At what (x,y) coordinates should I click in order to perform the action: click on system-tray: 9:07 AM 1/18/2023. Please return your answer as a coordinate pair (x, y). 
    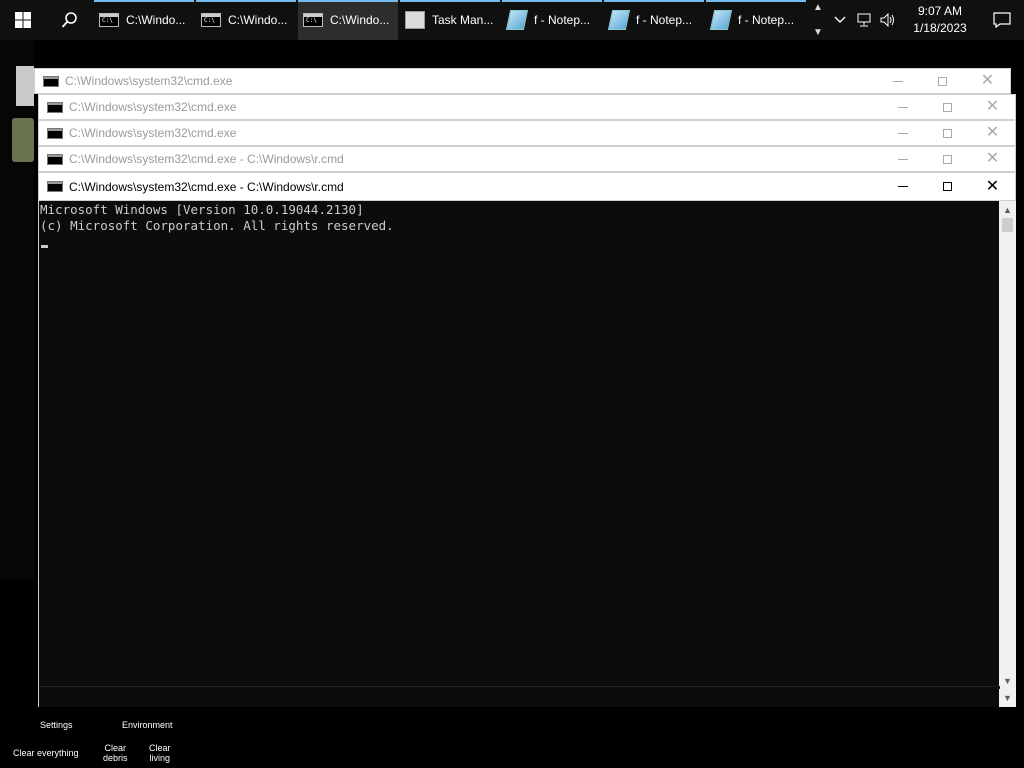
    Looking at the image, I should click on (926, 20).